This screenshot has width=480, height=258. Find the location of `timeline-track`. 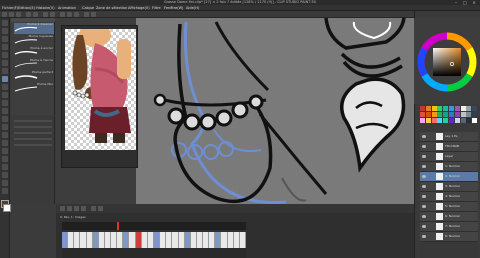

timeline-track is located at coordinates (154, 240).